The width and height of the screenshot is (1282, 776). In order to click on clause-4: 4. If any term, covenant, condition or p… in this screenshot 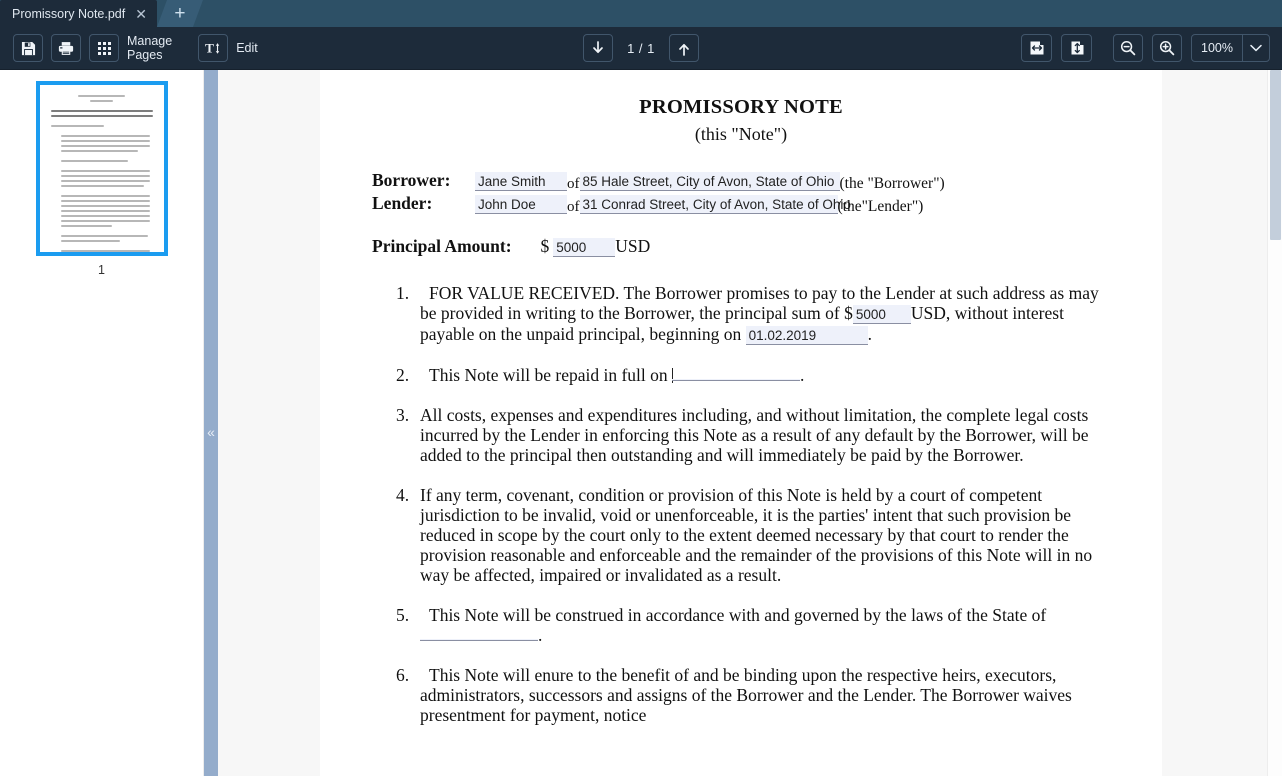, I will do `click(741, 535)`.